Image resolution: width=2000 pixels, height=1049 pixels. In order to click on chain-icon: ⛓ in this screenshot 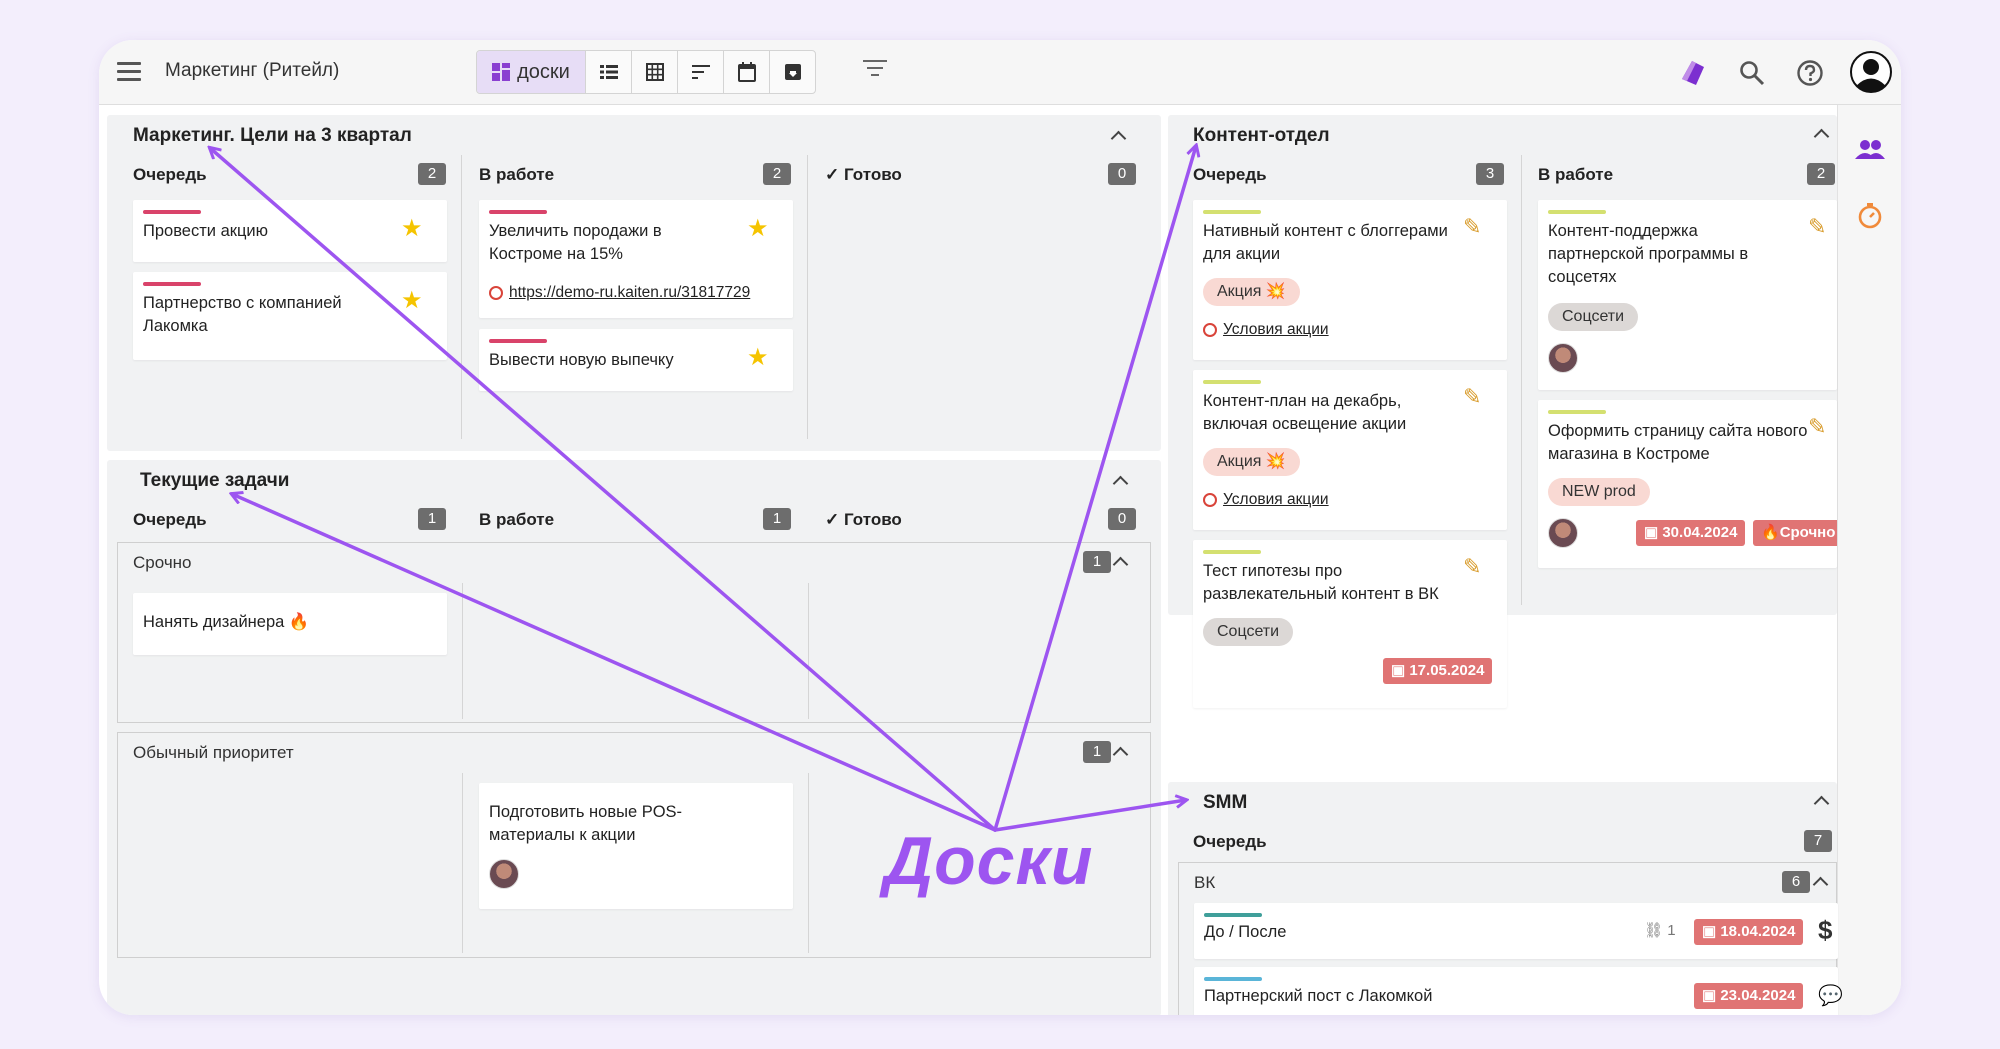, I will do `click(1656, 930)`.